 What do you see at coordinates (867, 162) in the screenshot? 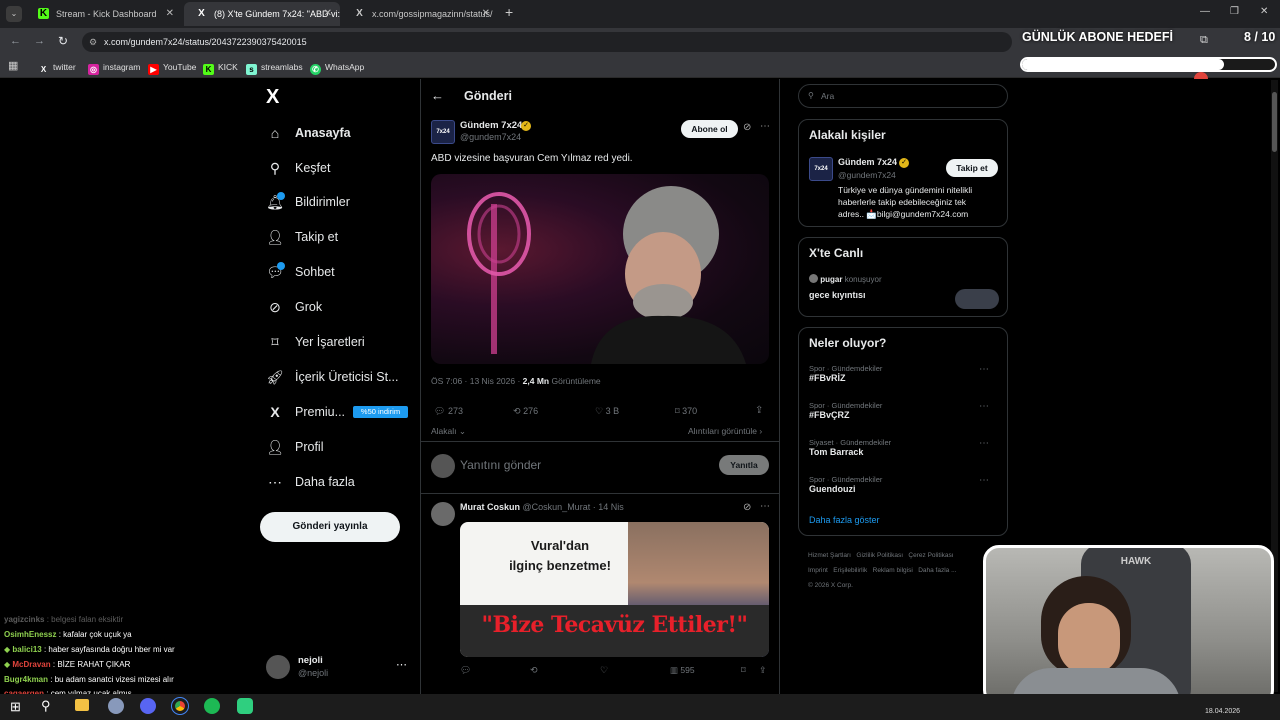
I see `related-name: Gündem 7x24` at bounding box center [867, 162].